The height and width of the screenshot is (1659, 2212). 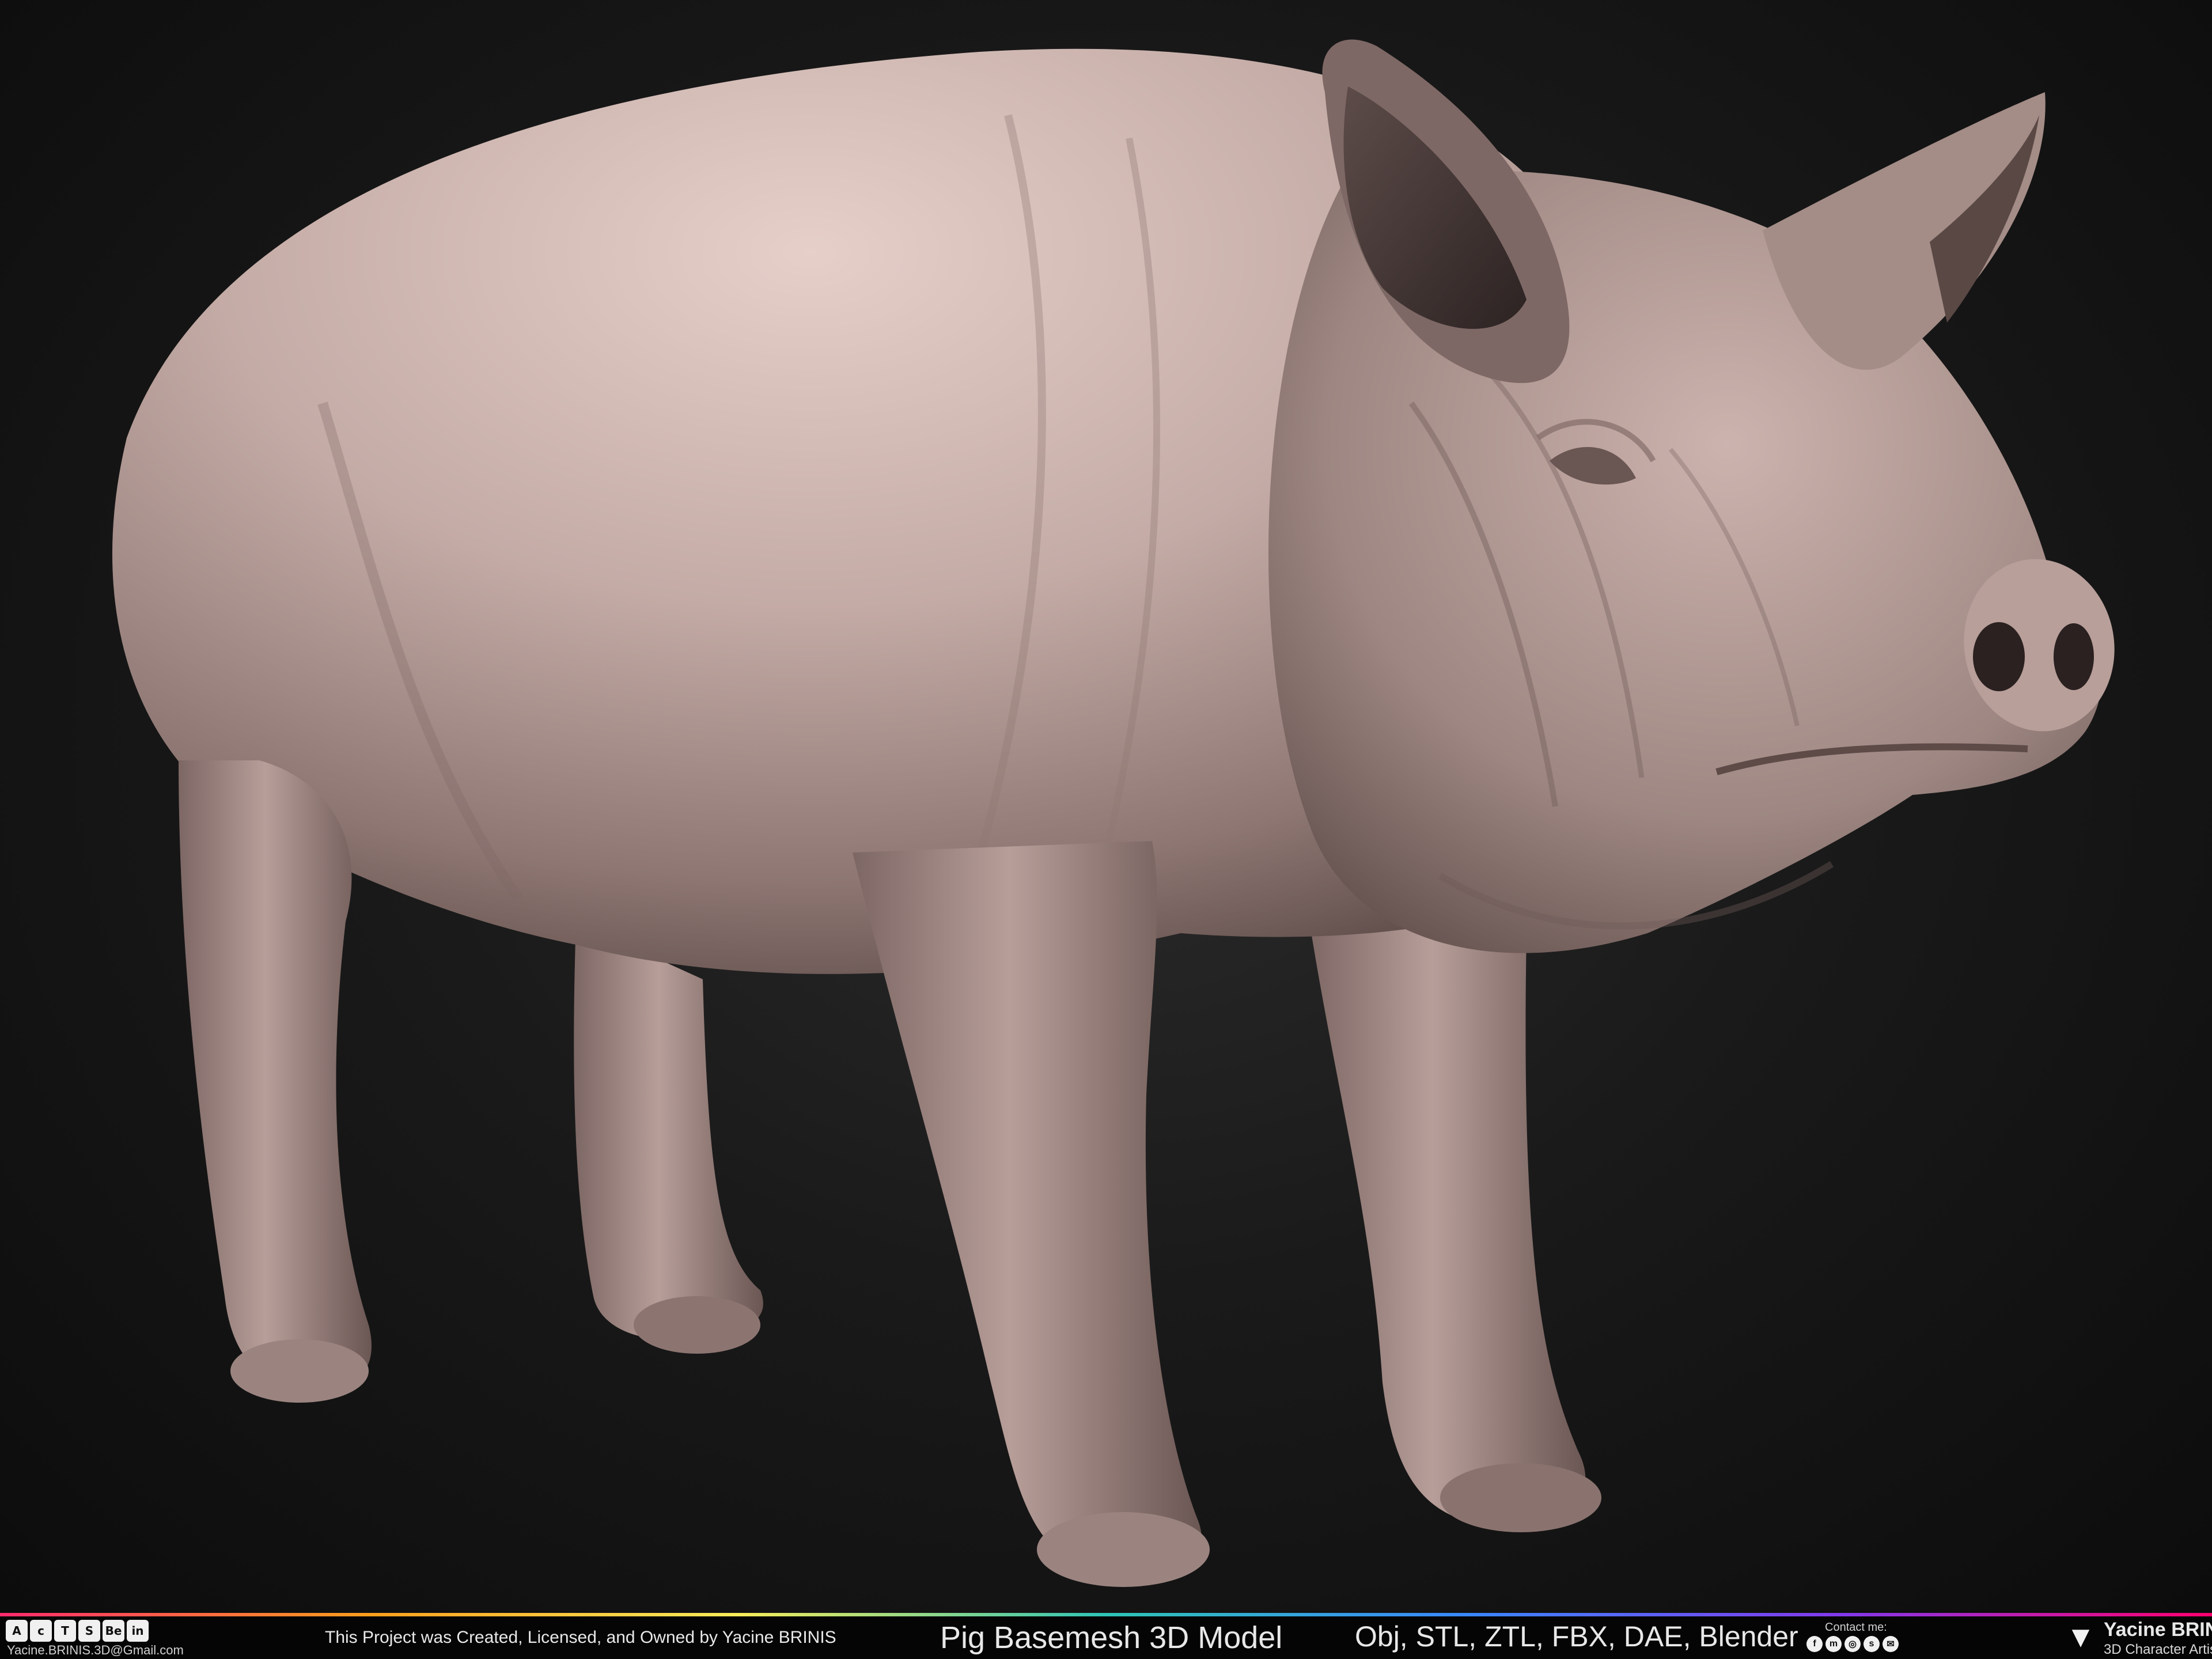 I want to click on footer-rainbow-line, so click(x=1106, y=1614).